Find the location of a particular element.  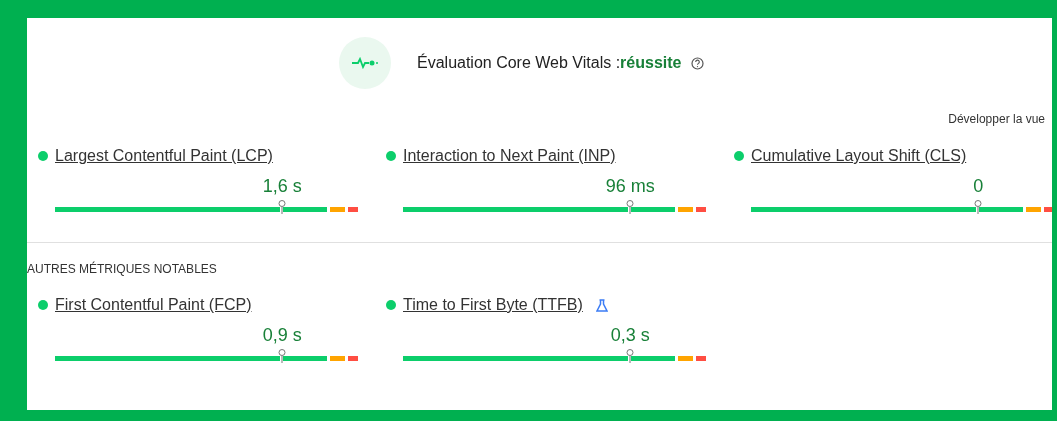

metric-link: Cumulative Layout Shift (CLS) is located at coordinates (859, 156).